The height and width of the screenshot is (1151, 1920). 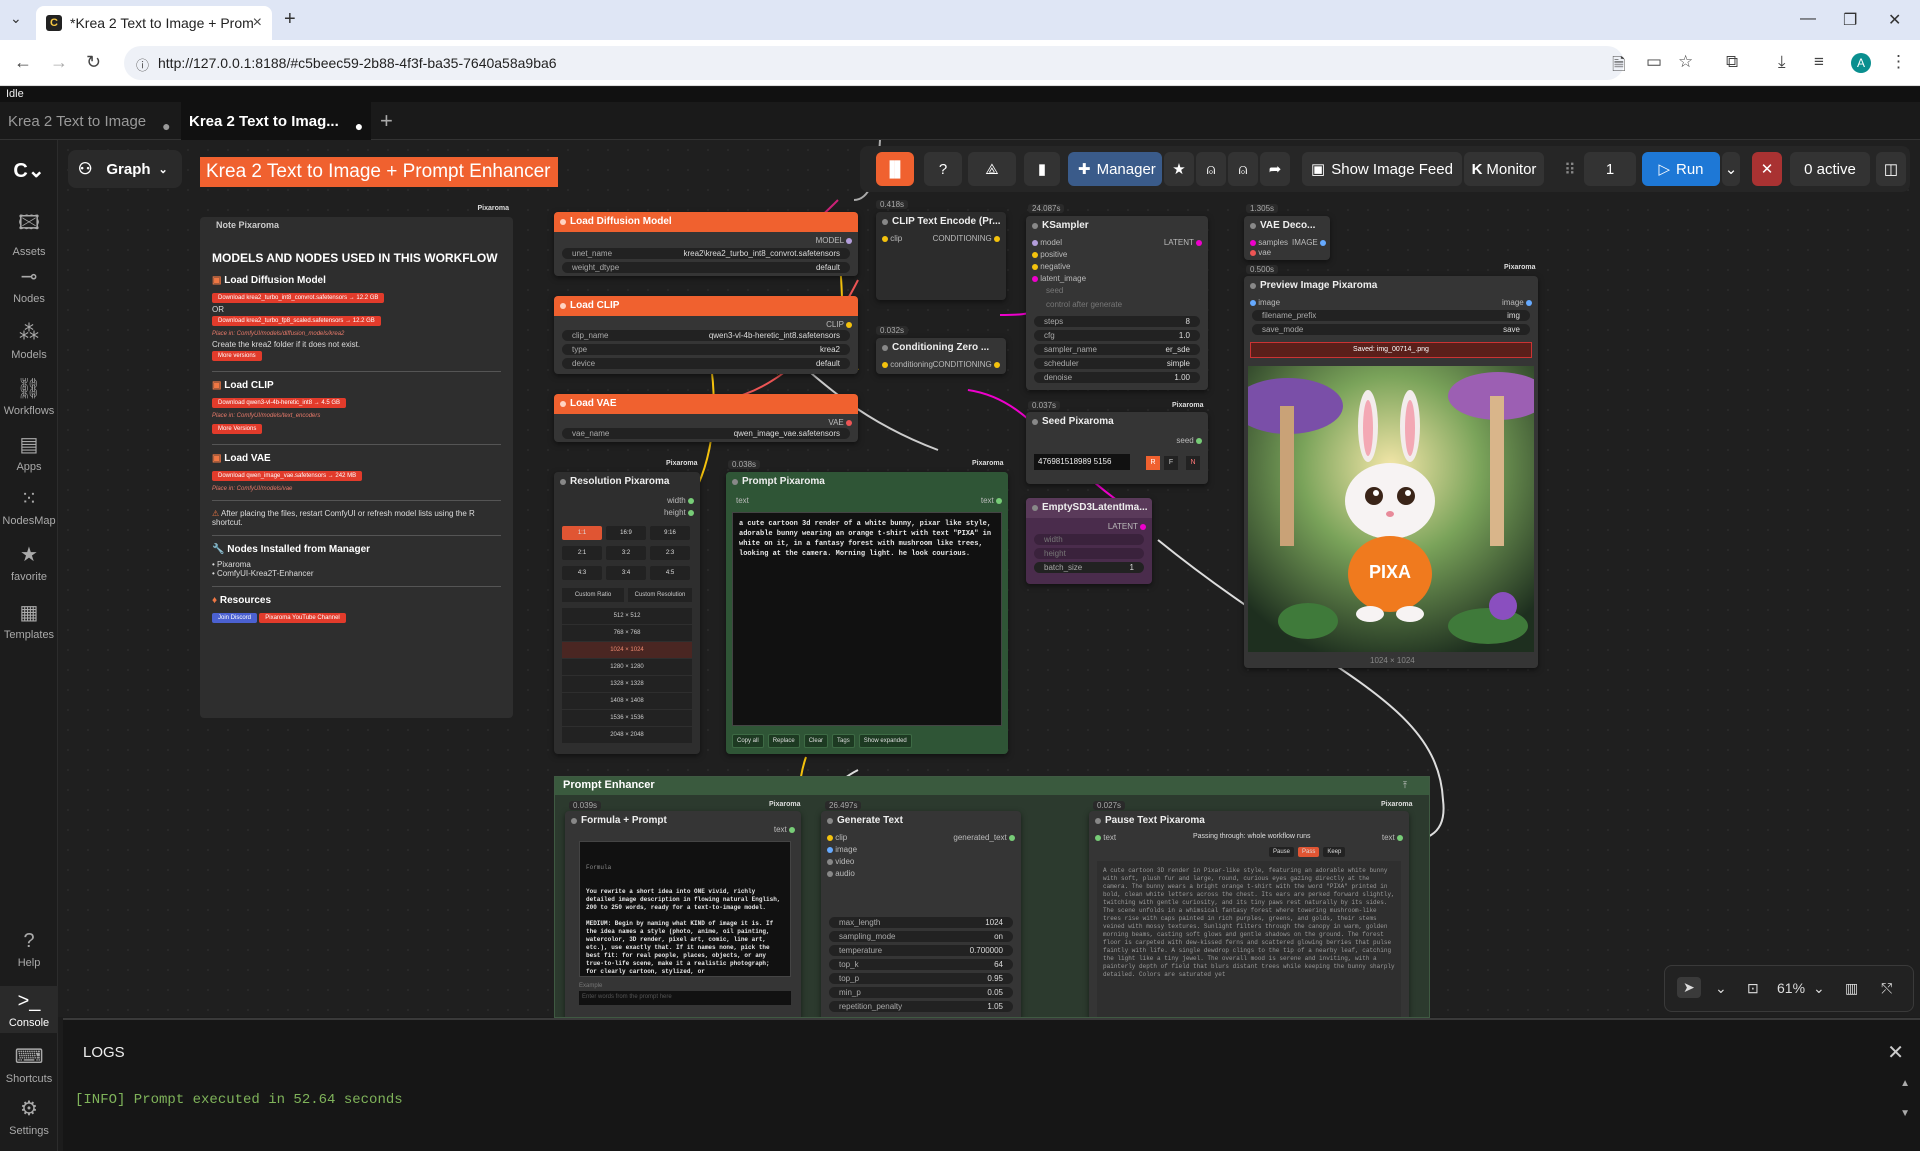 What do you see at coordinates (1685, 62) in the screenshot?
I see `bookmark-star-icon: ☆` at bounding box center [1685, 62].